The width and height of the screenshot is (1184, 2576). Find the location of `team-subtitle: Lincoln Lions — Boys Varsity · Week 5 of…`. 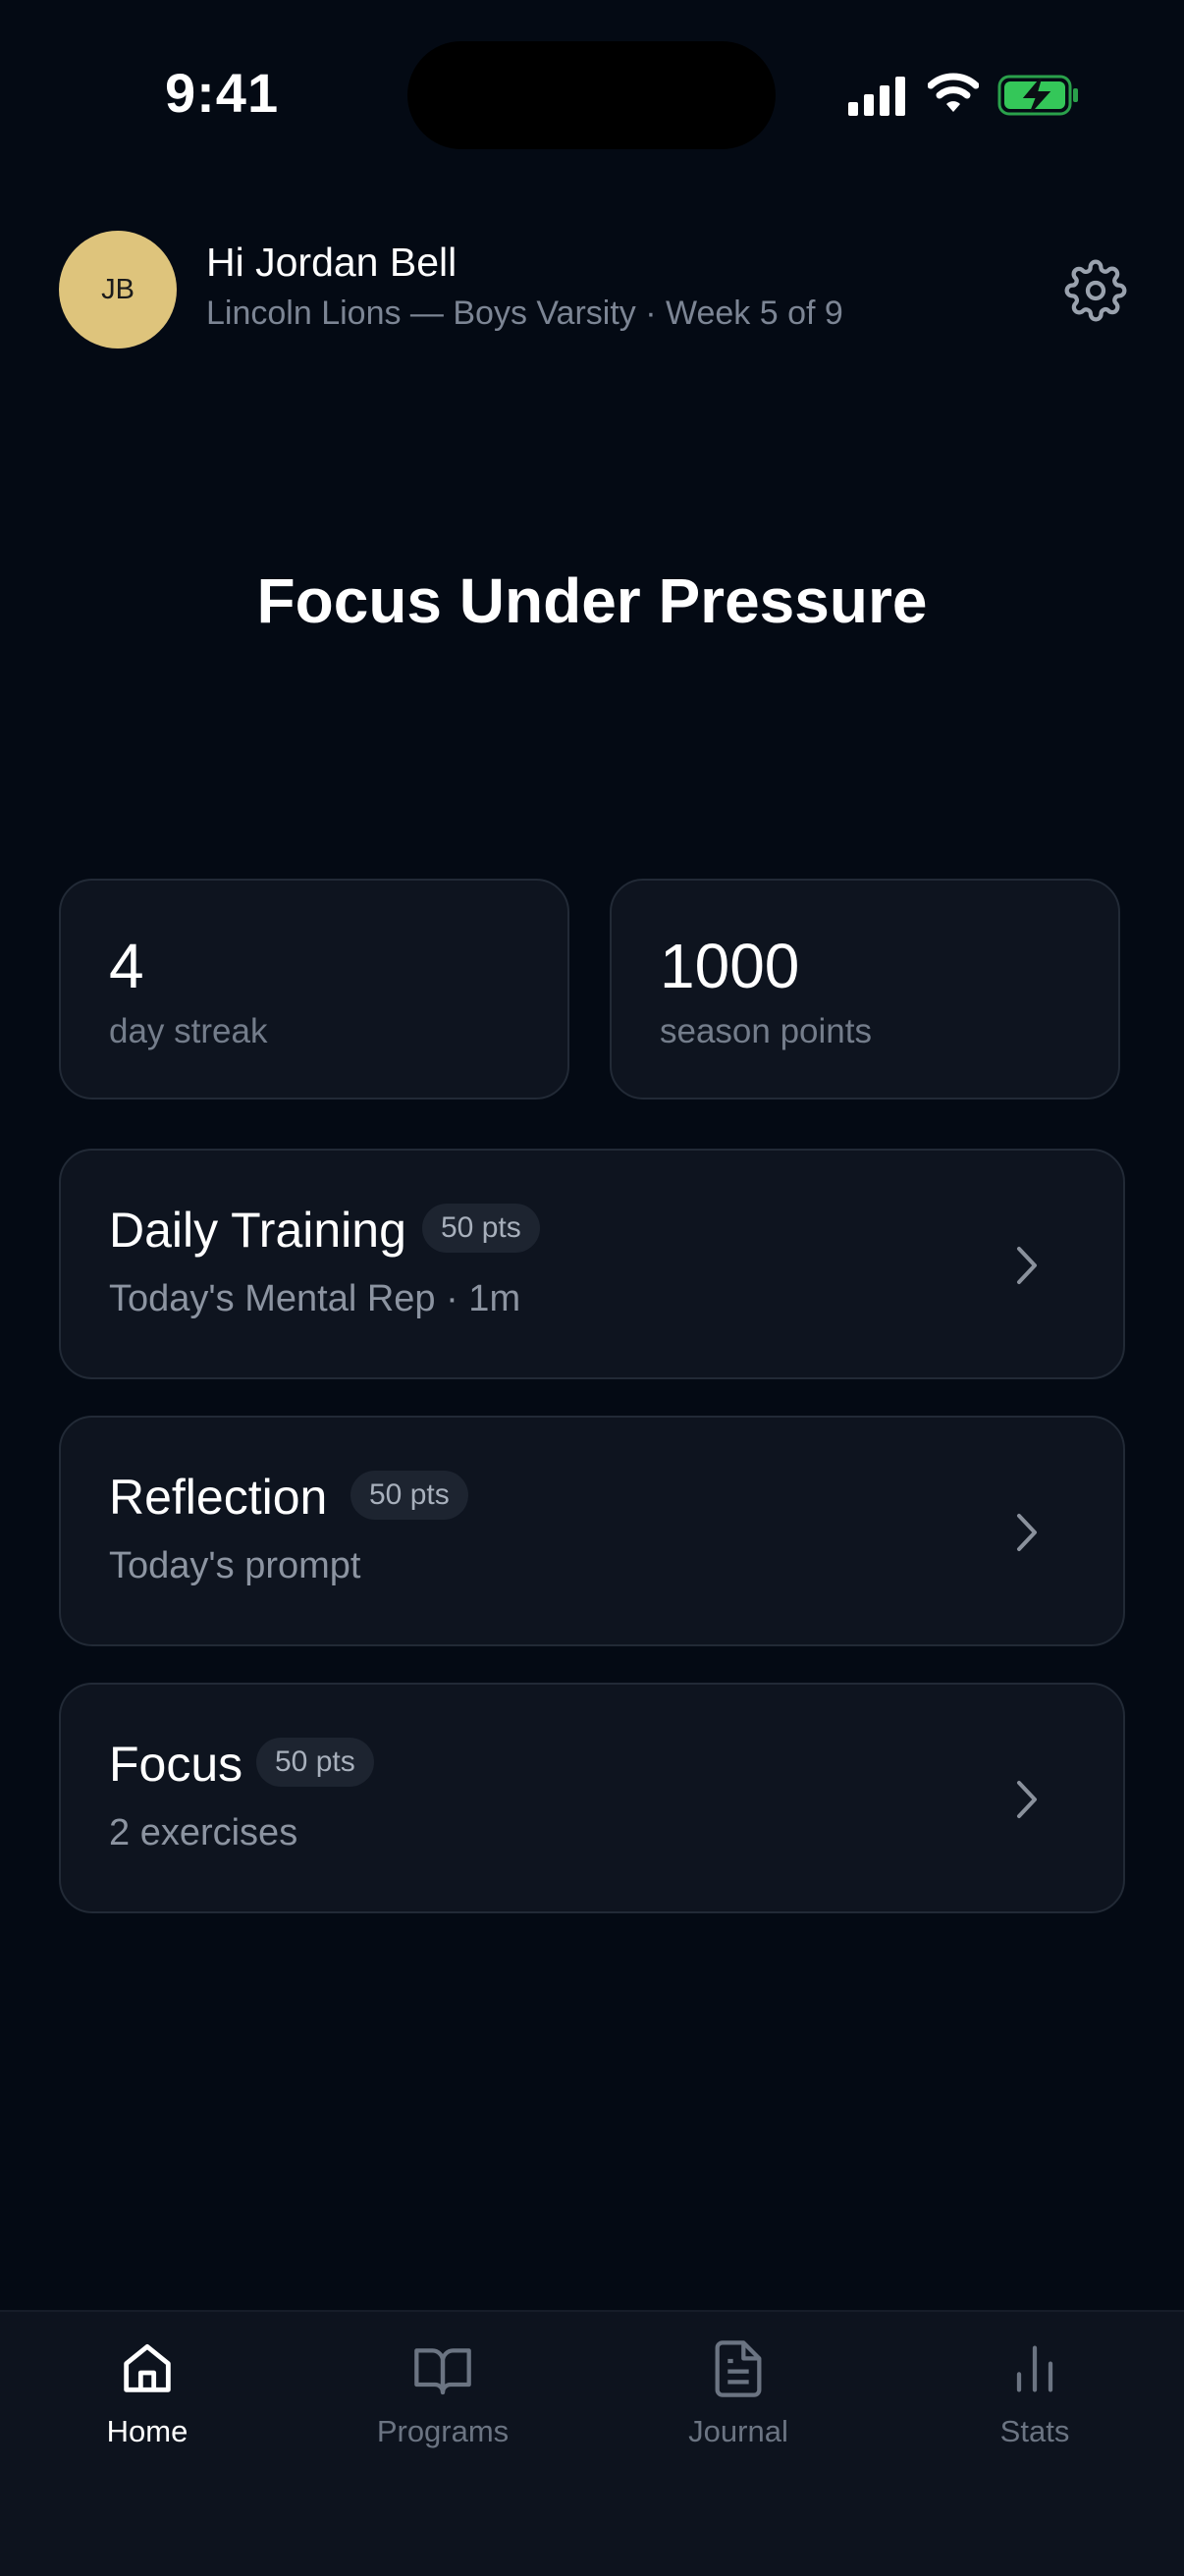

team-subtitle: Lincoln Lions — Boys Varsity · Week 5 of… is located at coordinates (524, 313).